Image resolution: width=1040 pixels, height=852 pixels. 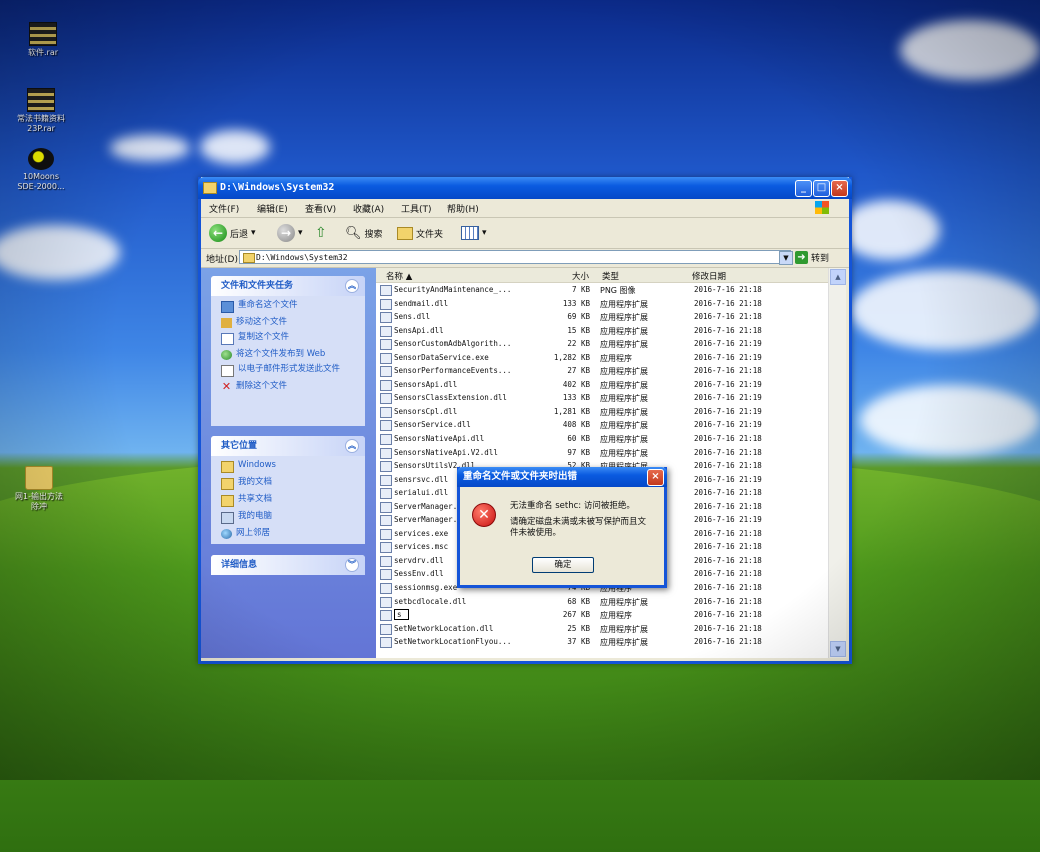 What do you see at coordinates (320, 208) in the screenshot?
I see `menu-view: 查看(V)` at bounding box center [320, 208].